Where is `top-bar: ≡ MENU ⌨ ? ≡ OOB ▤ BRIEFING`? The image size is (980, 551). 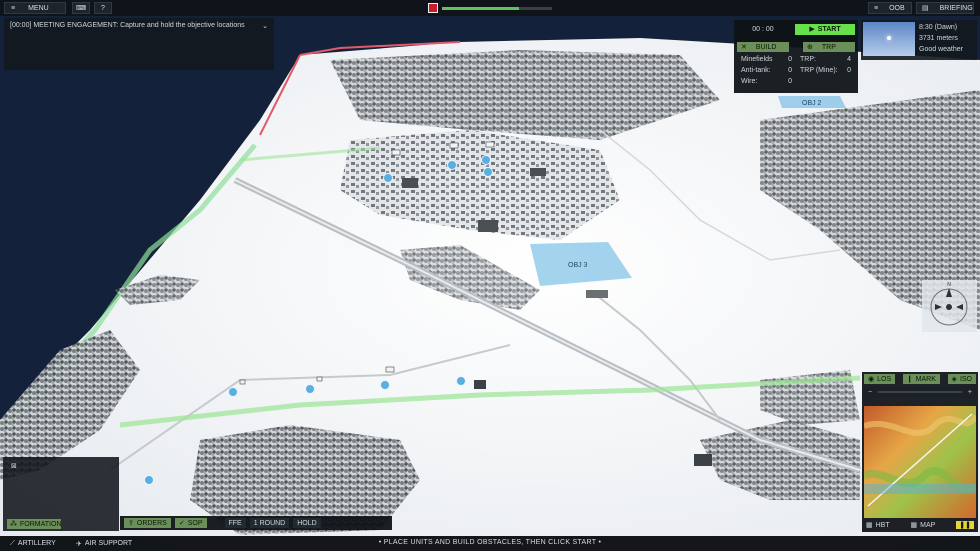 top-bar: ≡ MENU ⌨ ? ≡ OOB ▤ BRIEFING is located at coordinates (490, 8).